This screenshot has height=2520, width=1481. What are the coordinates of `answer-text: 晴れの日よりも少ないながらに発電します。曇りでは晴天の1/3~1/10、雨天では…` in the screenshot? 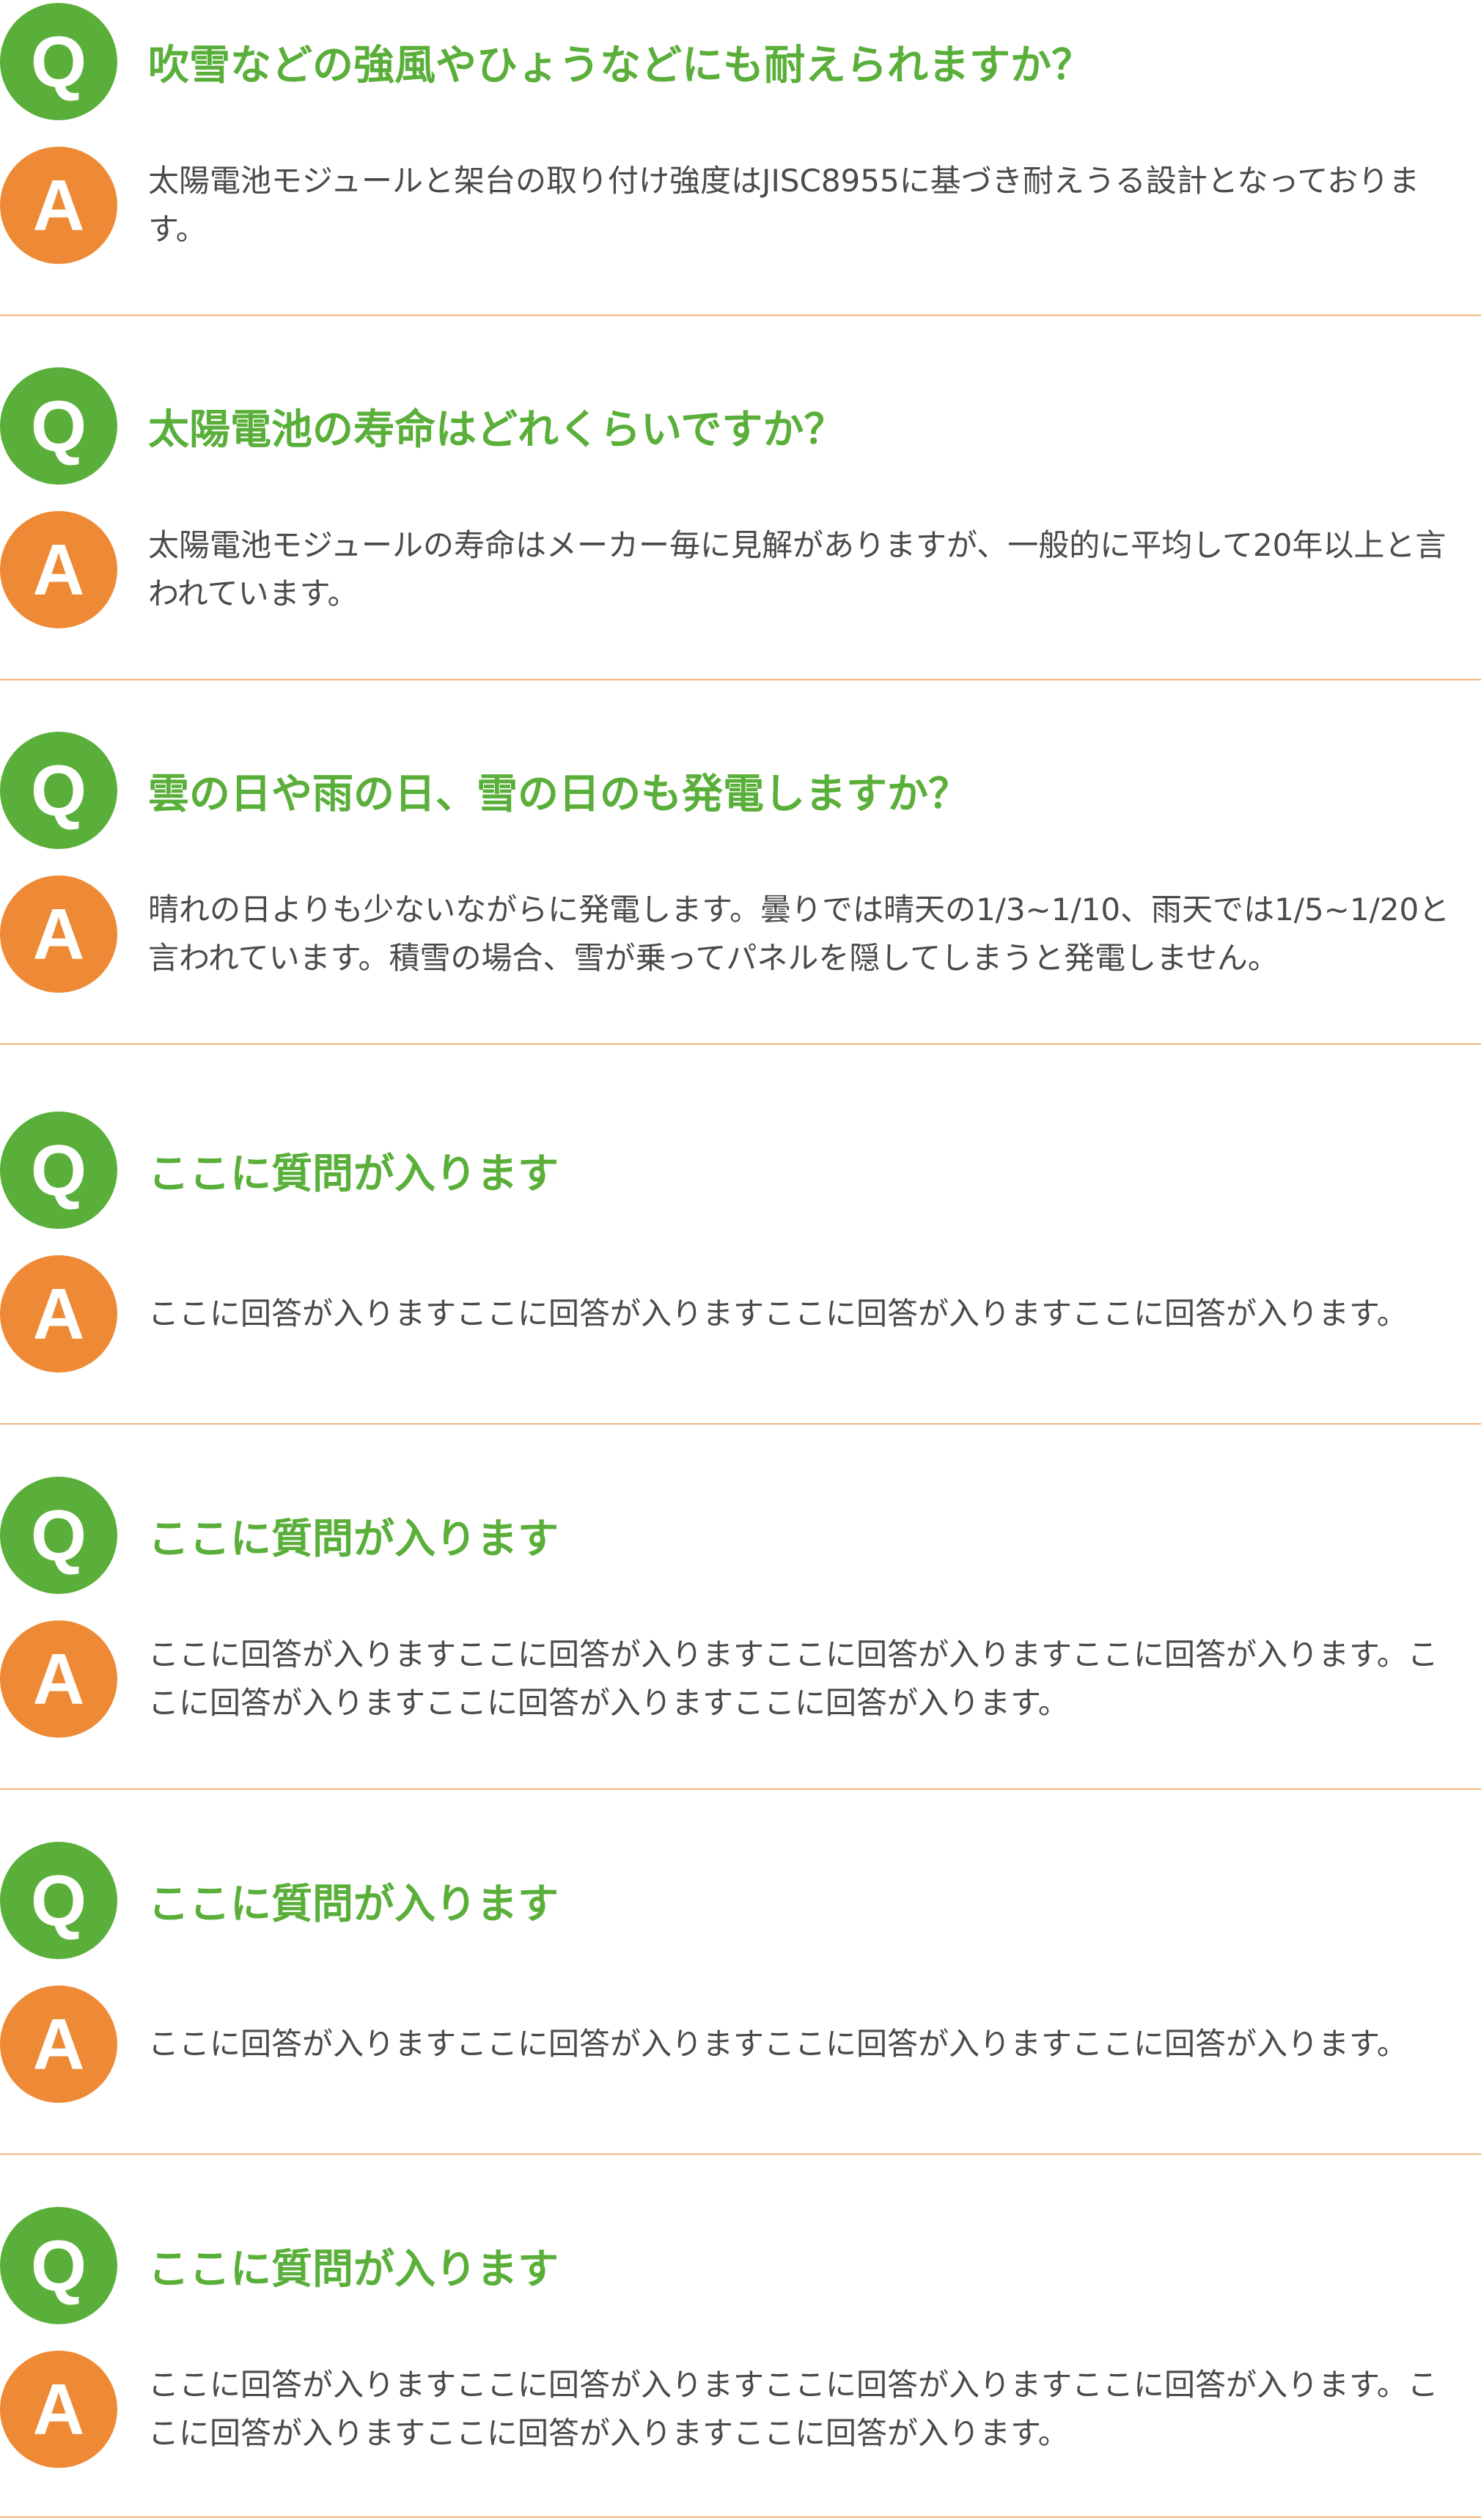 It's located at (799, 934).